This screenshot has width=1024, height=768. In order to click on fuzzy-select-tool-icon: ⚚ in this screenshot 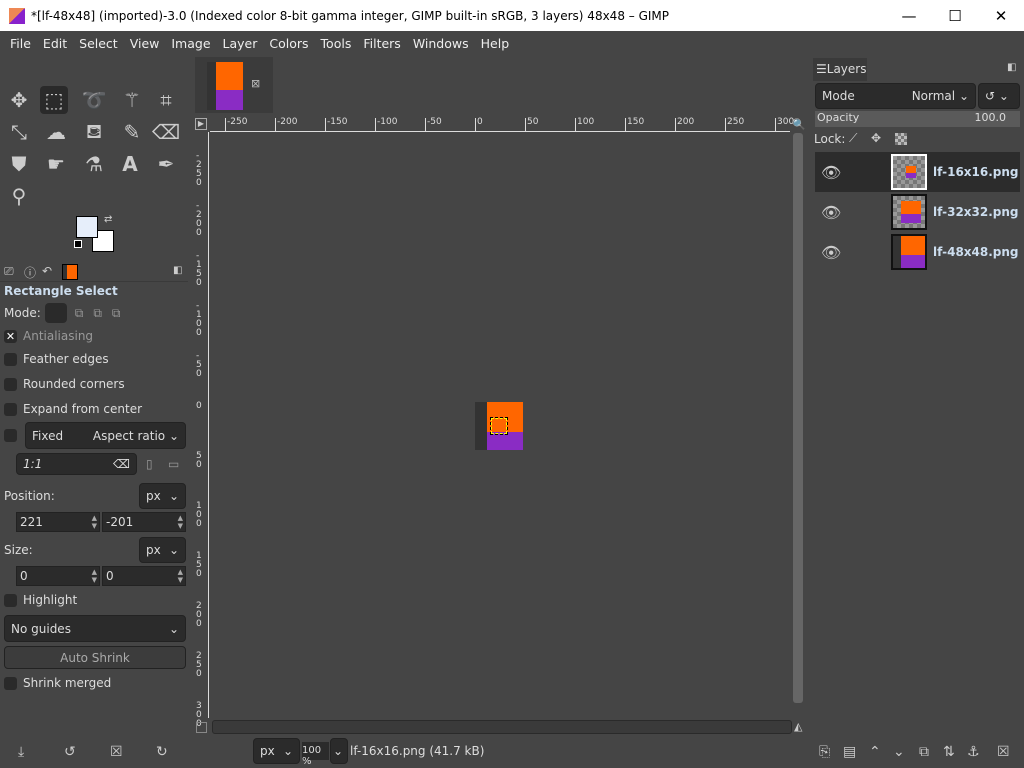, I will do `click(132, 100)`.